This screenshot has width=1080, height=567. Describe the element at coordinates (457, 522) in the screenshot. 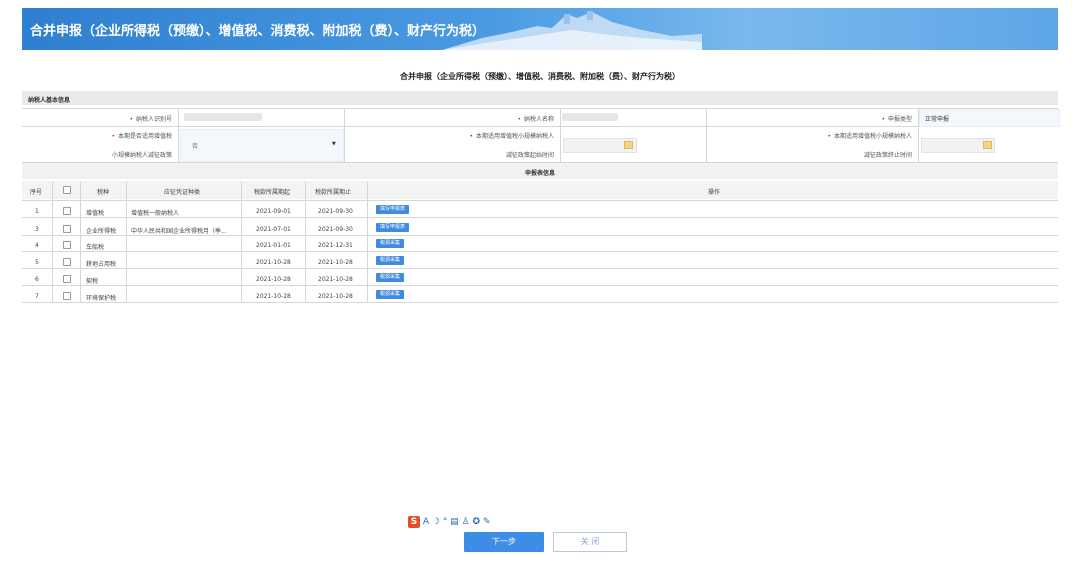

I see `ime-tool-icons: A ☽ ° ▤ ♙ ✪ ✎` at that location.